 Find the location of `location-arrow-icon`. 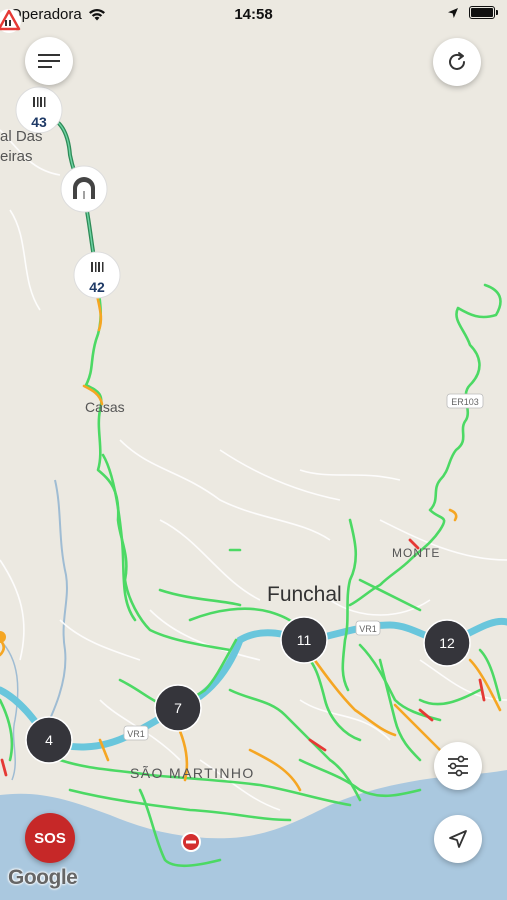

location-arrow-icon is located at coordinates (458, 839).